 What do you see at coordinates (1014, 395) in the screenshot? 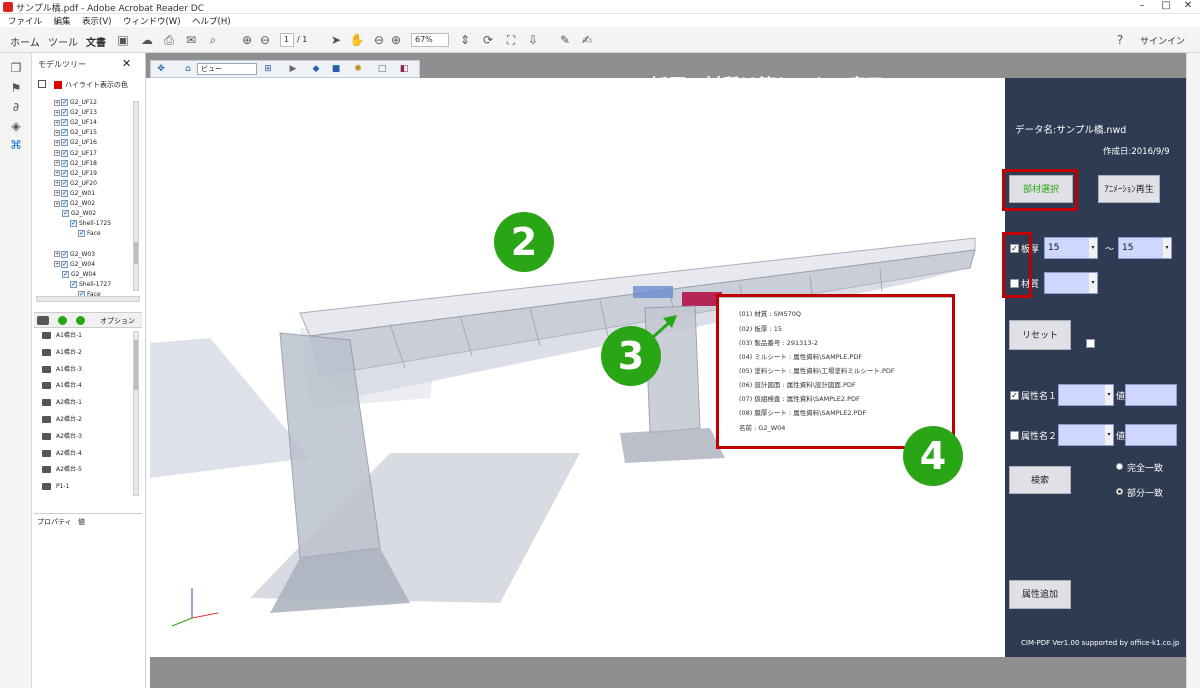
I see `attr1-checkbox: ✓` at bounding box center [1014, 395].